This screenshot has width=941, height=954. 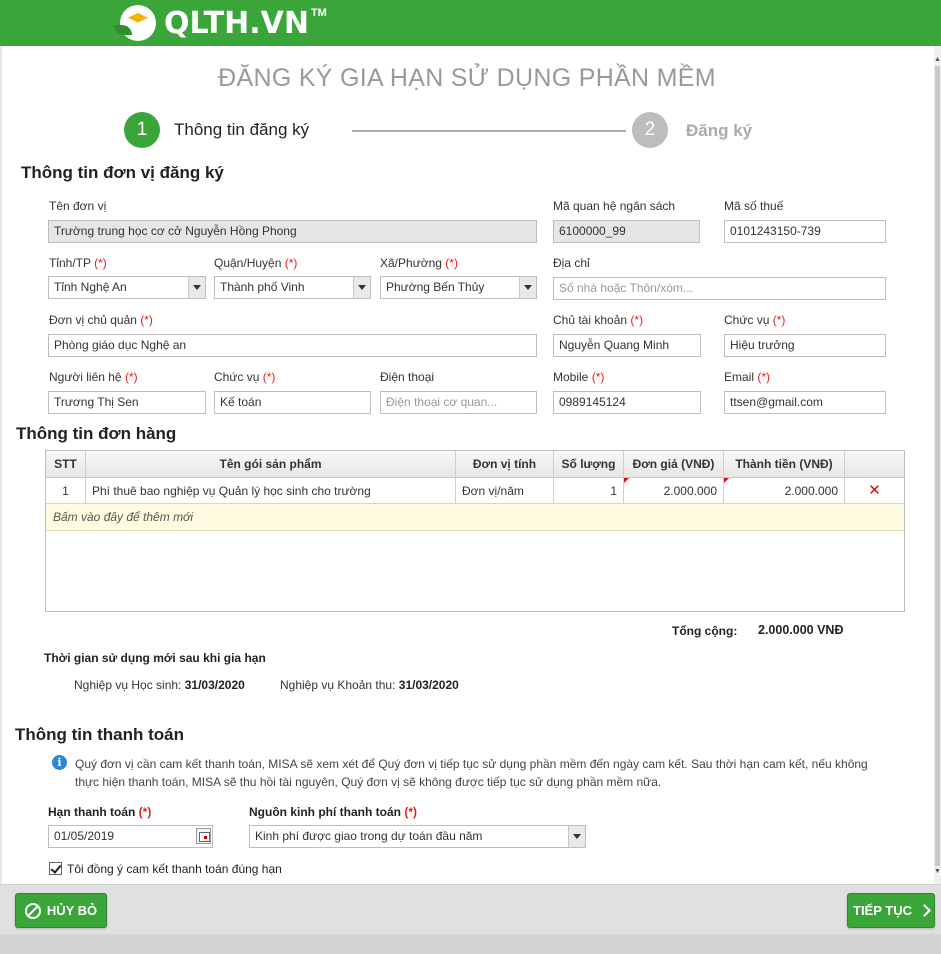 I want to click on contact-label: Người liên hệ (*), so click(x=93, y=377).